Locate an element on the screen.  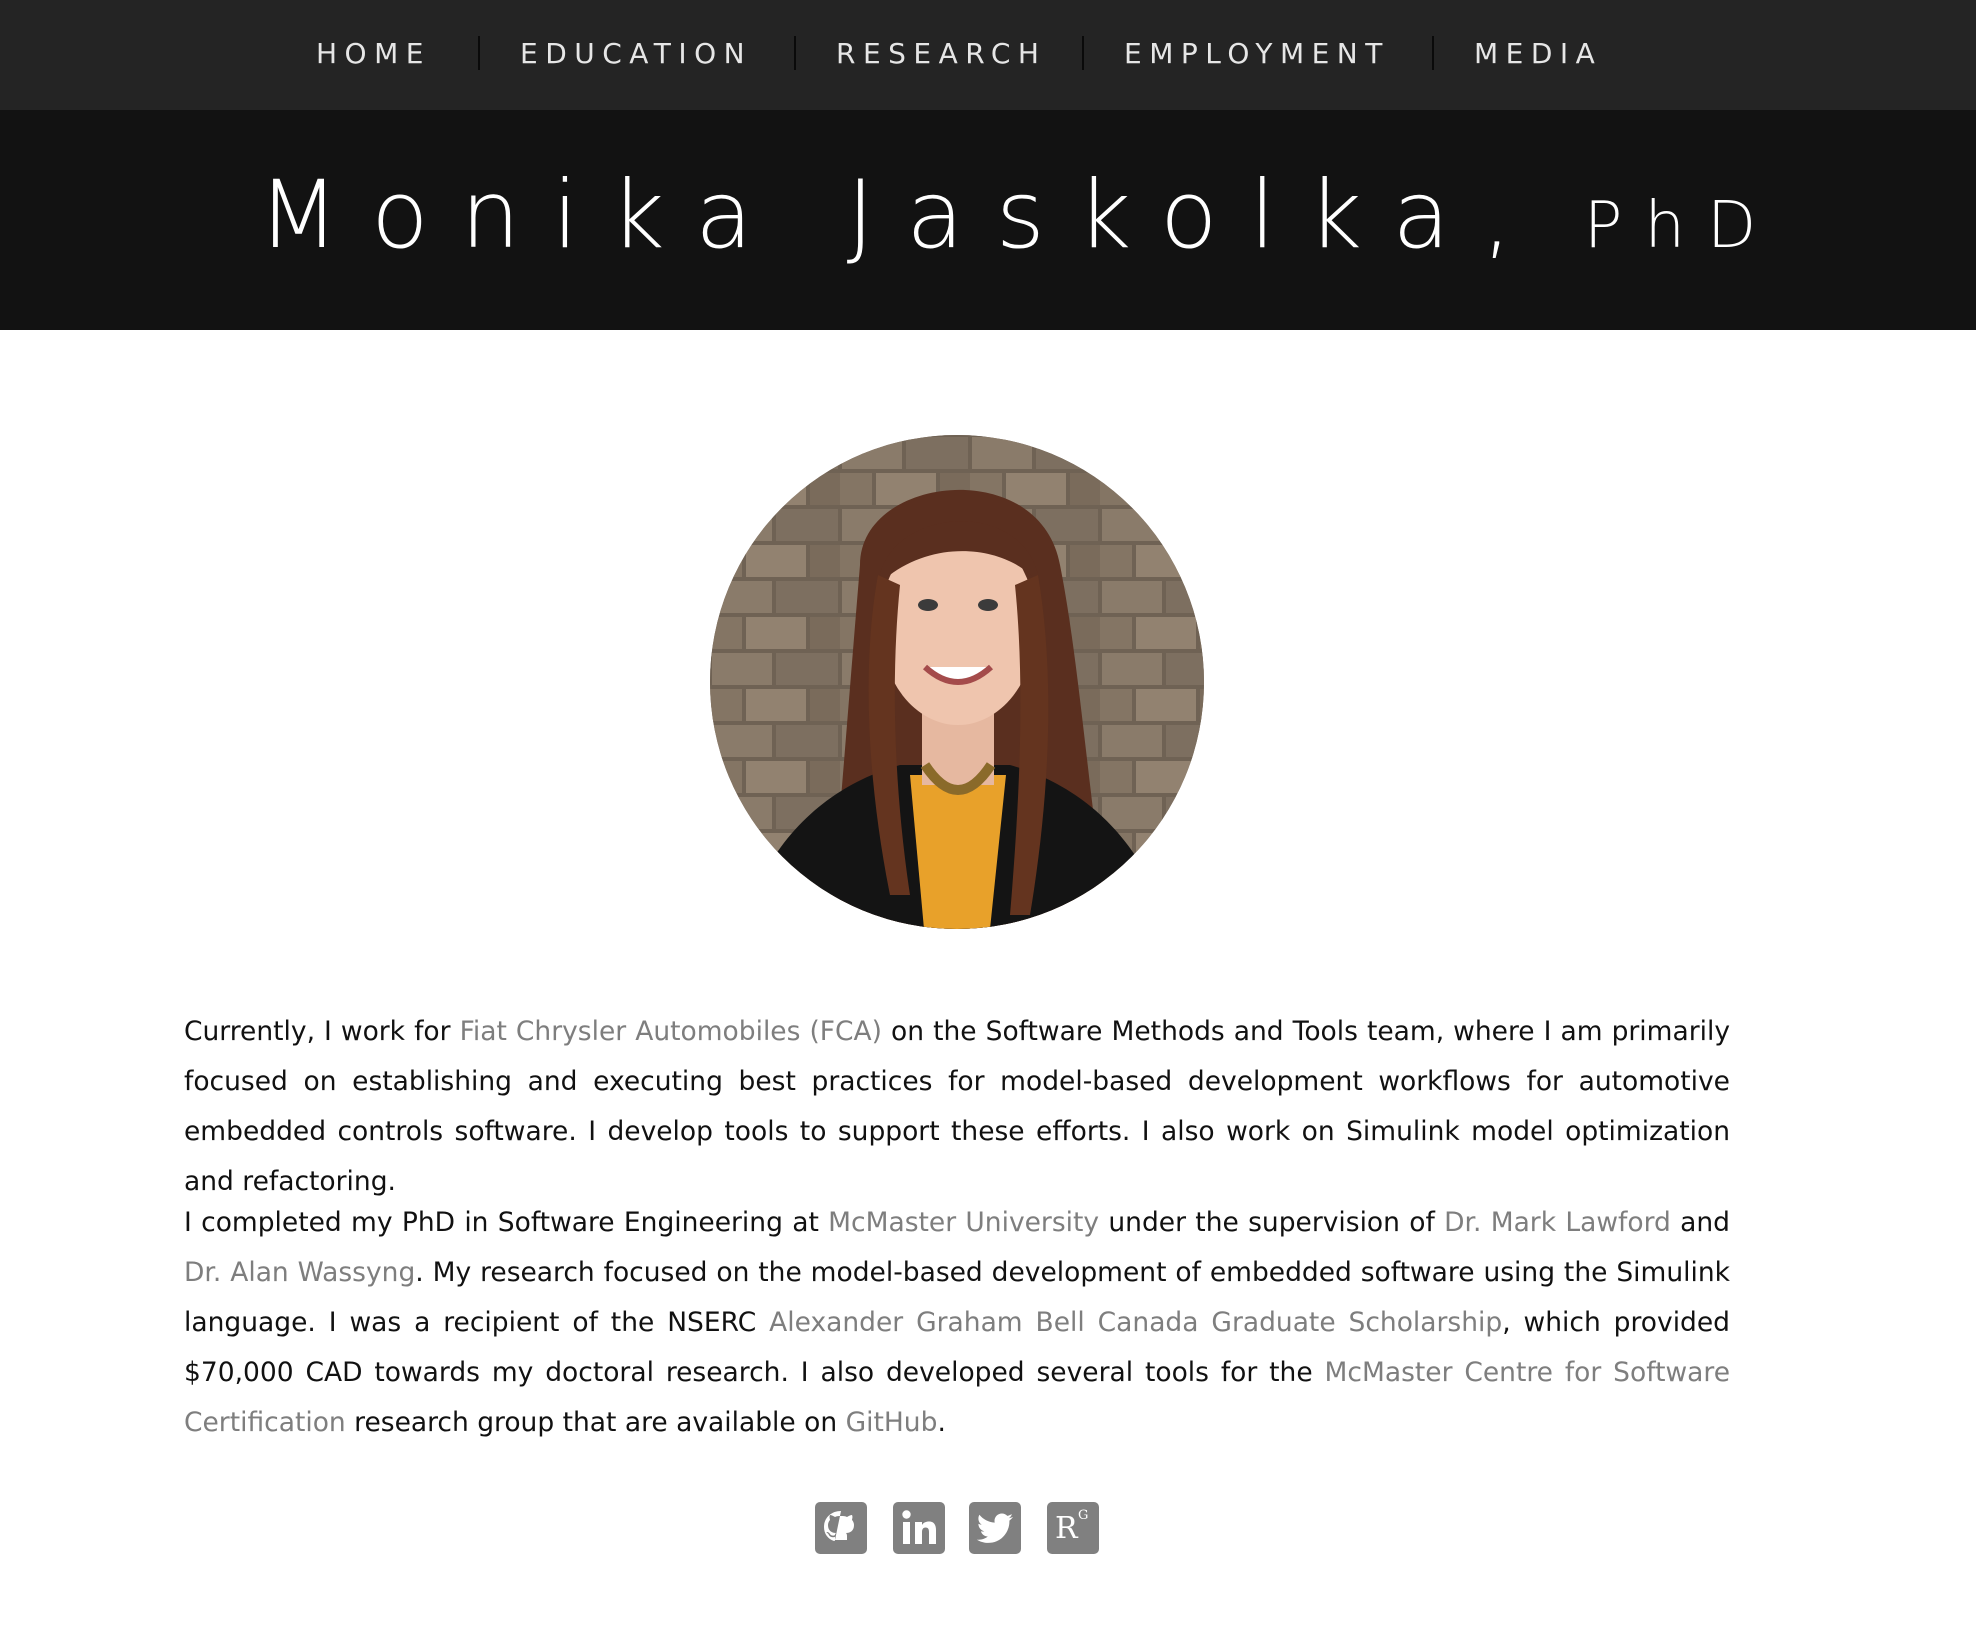
bio-text: research group that are available on is located at coordinates (595, 1422).